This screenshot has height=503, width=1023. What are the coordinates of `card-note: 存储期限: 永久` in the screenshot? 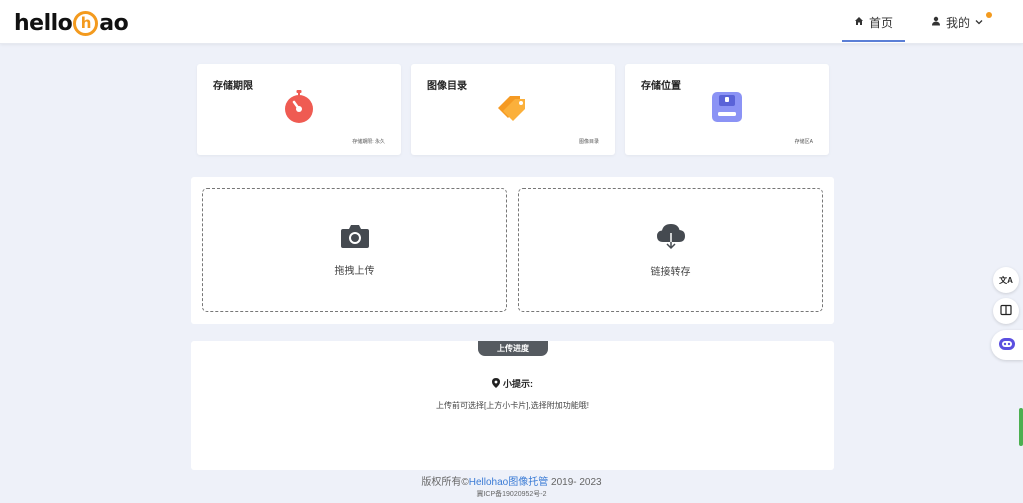 It's located at (368, 142).